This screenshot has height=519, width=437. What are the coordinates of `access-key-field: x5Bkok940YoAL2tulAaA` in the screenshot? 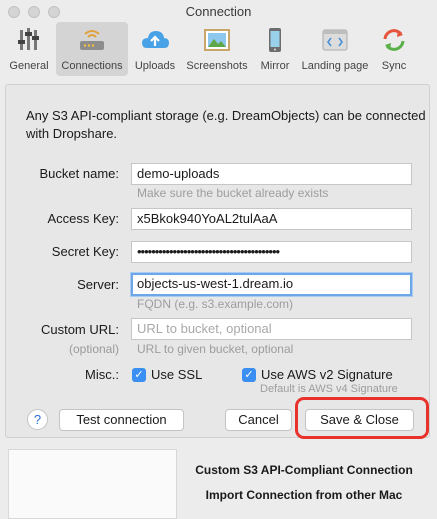 It's located at (271, 219).